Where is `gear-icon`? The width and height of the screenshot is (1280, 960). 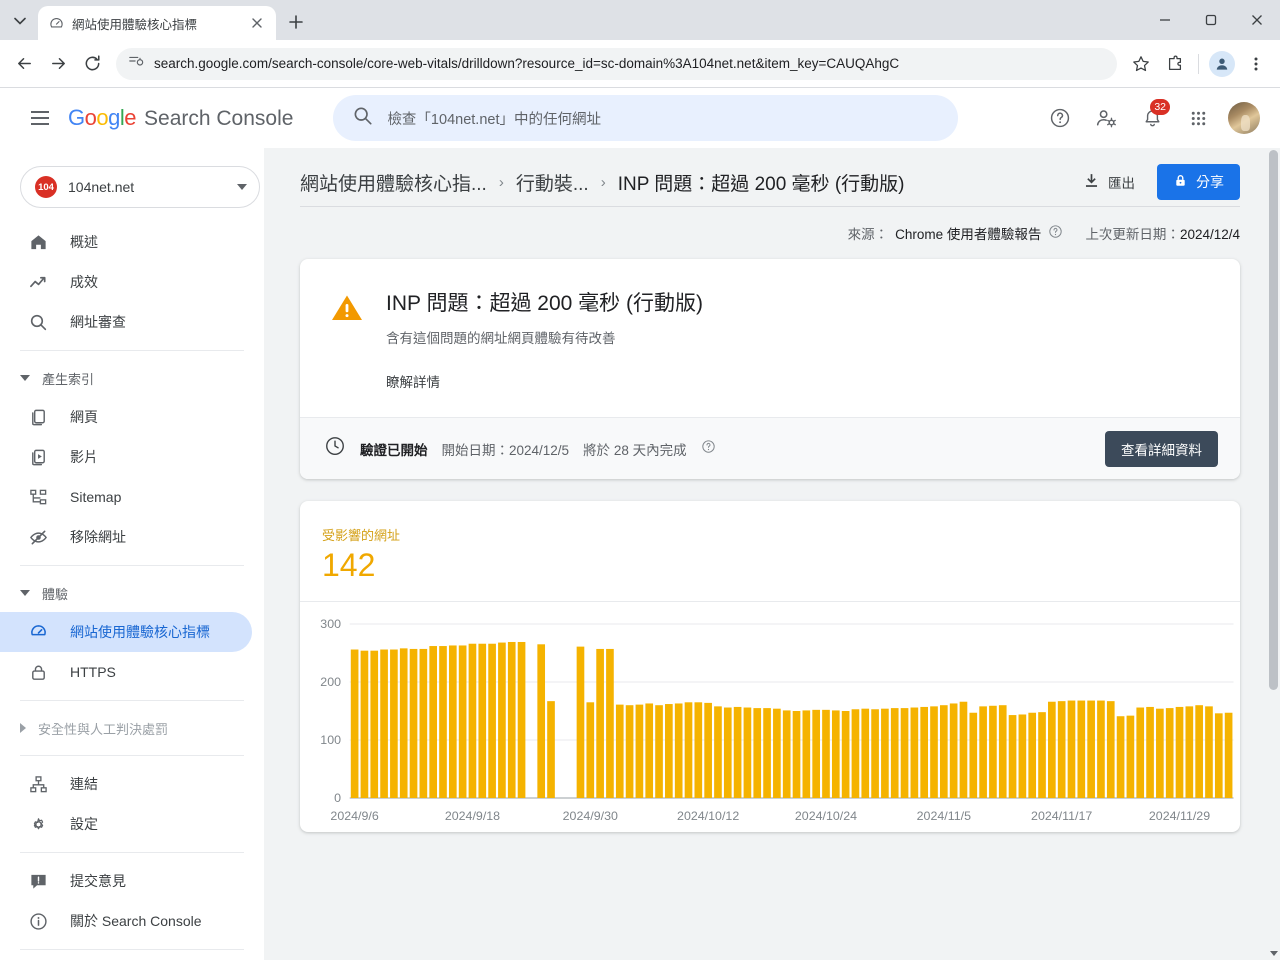 gear-icon is located at coordinates (38, 824).